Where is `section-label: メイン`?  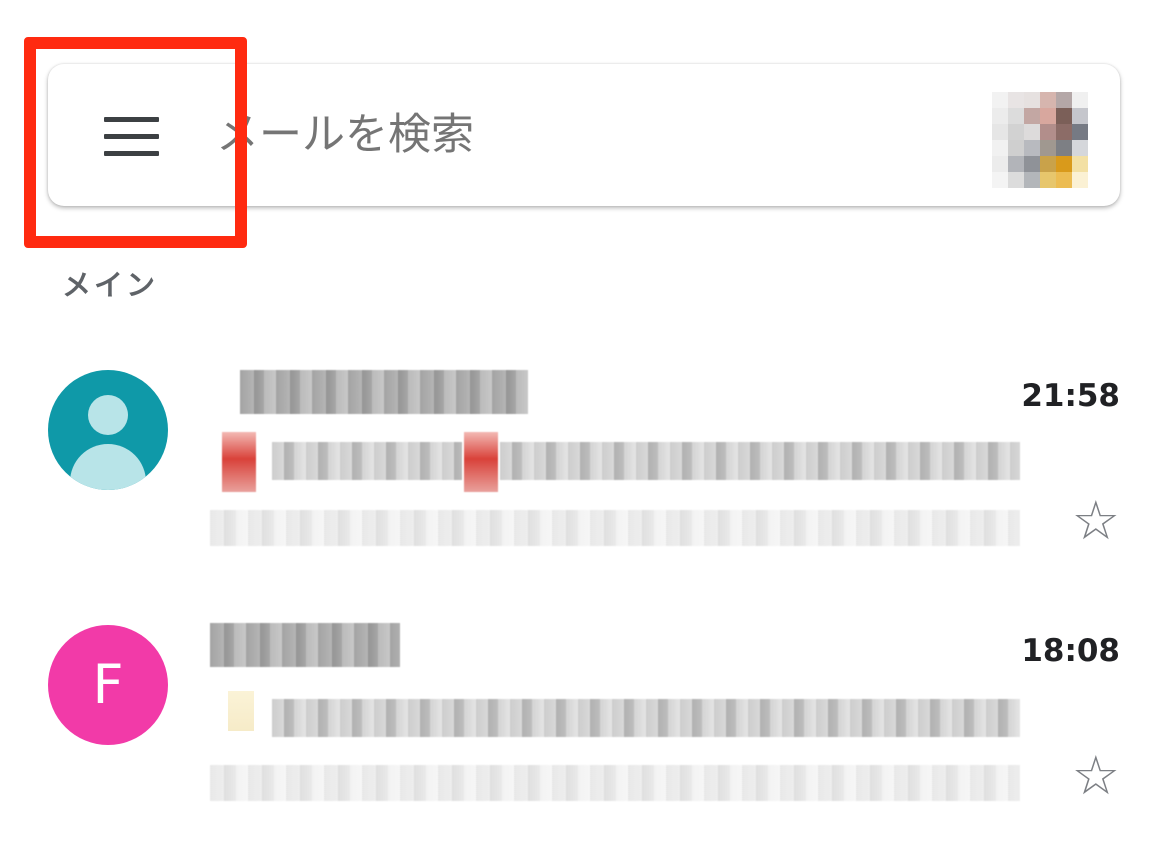
section-label: メイン is located at coordinates (110, 285).